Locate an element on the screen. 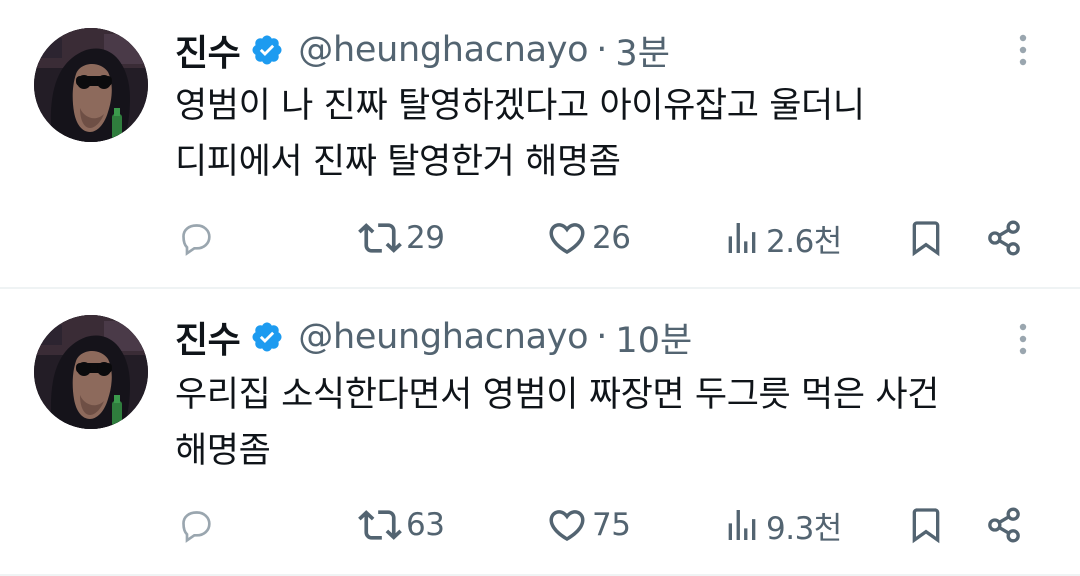 The height and width of the screenshot is (576, 1080). retweet-count: 63 is located at coordinates (425, 525).